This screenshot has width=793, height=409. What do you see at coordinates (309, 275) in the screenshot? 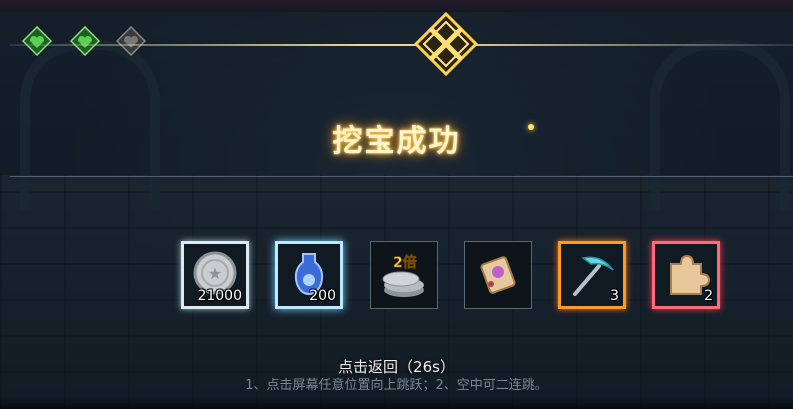
I see `reward-item: 200` at bounding box center [309, 275].